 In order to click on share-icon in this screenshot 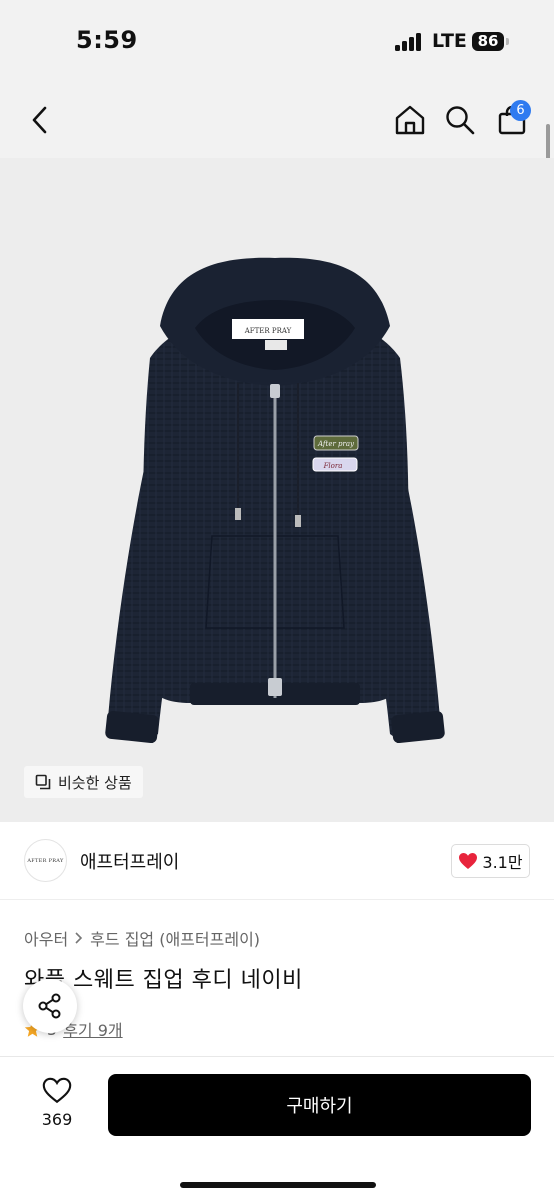, I will do `click(49, 1006)`.